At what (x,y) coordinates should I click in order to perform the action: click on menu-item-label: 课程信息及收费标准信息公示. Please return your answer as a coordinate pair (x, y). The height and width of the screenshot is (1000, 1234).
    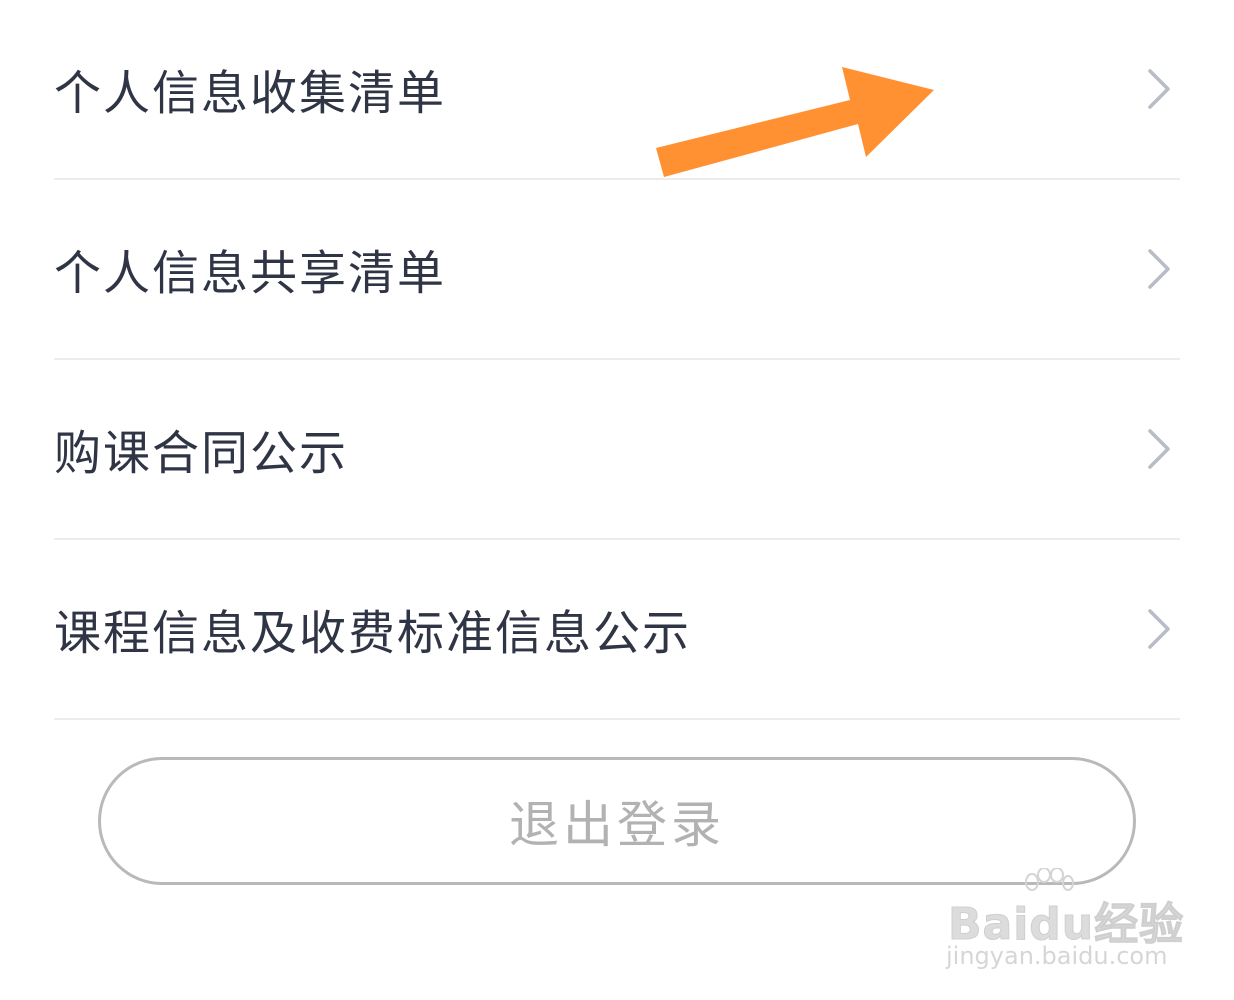
    Looking at the image, I should click on (372, 634).